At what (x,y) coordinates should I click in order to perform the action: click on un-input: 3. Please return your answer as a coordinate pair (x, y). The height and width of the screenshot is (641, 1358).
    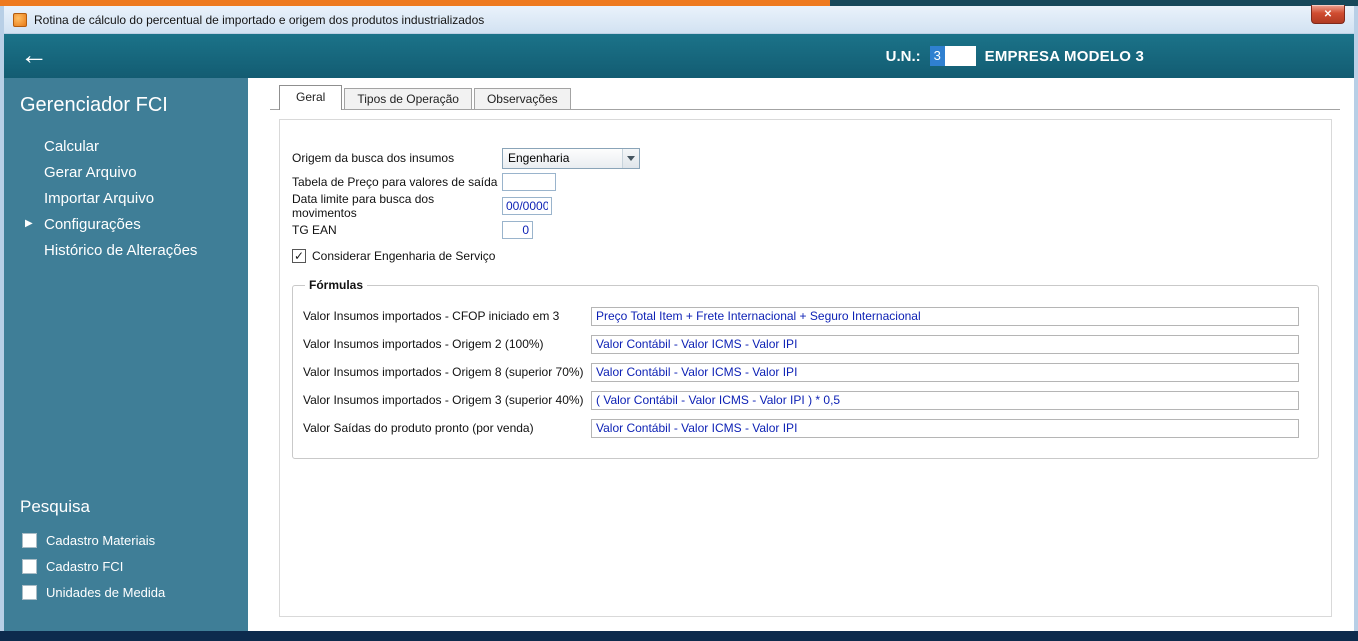
    Looking at the image, I should click on (952, 56).